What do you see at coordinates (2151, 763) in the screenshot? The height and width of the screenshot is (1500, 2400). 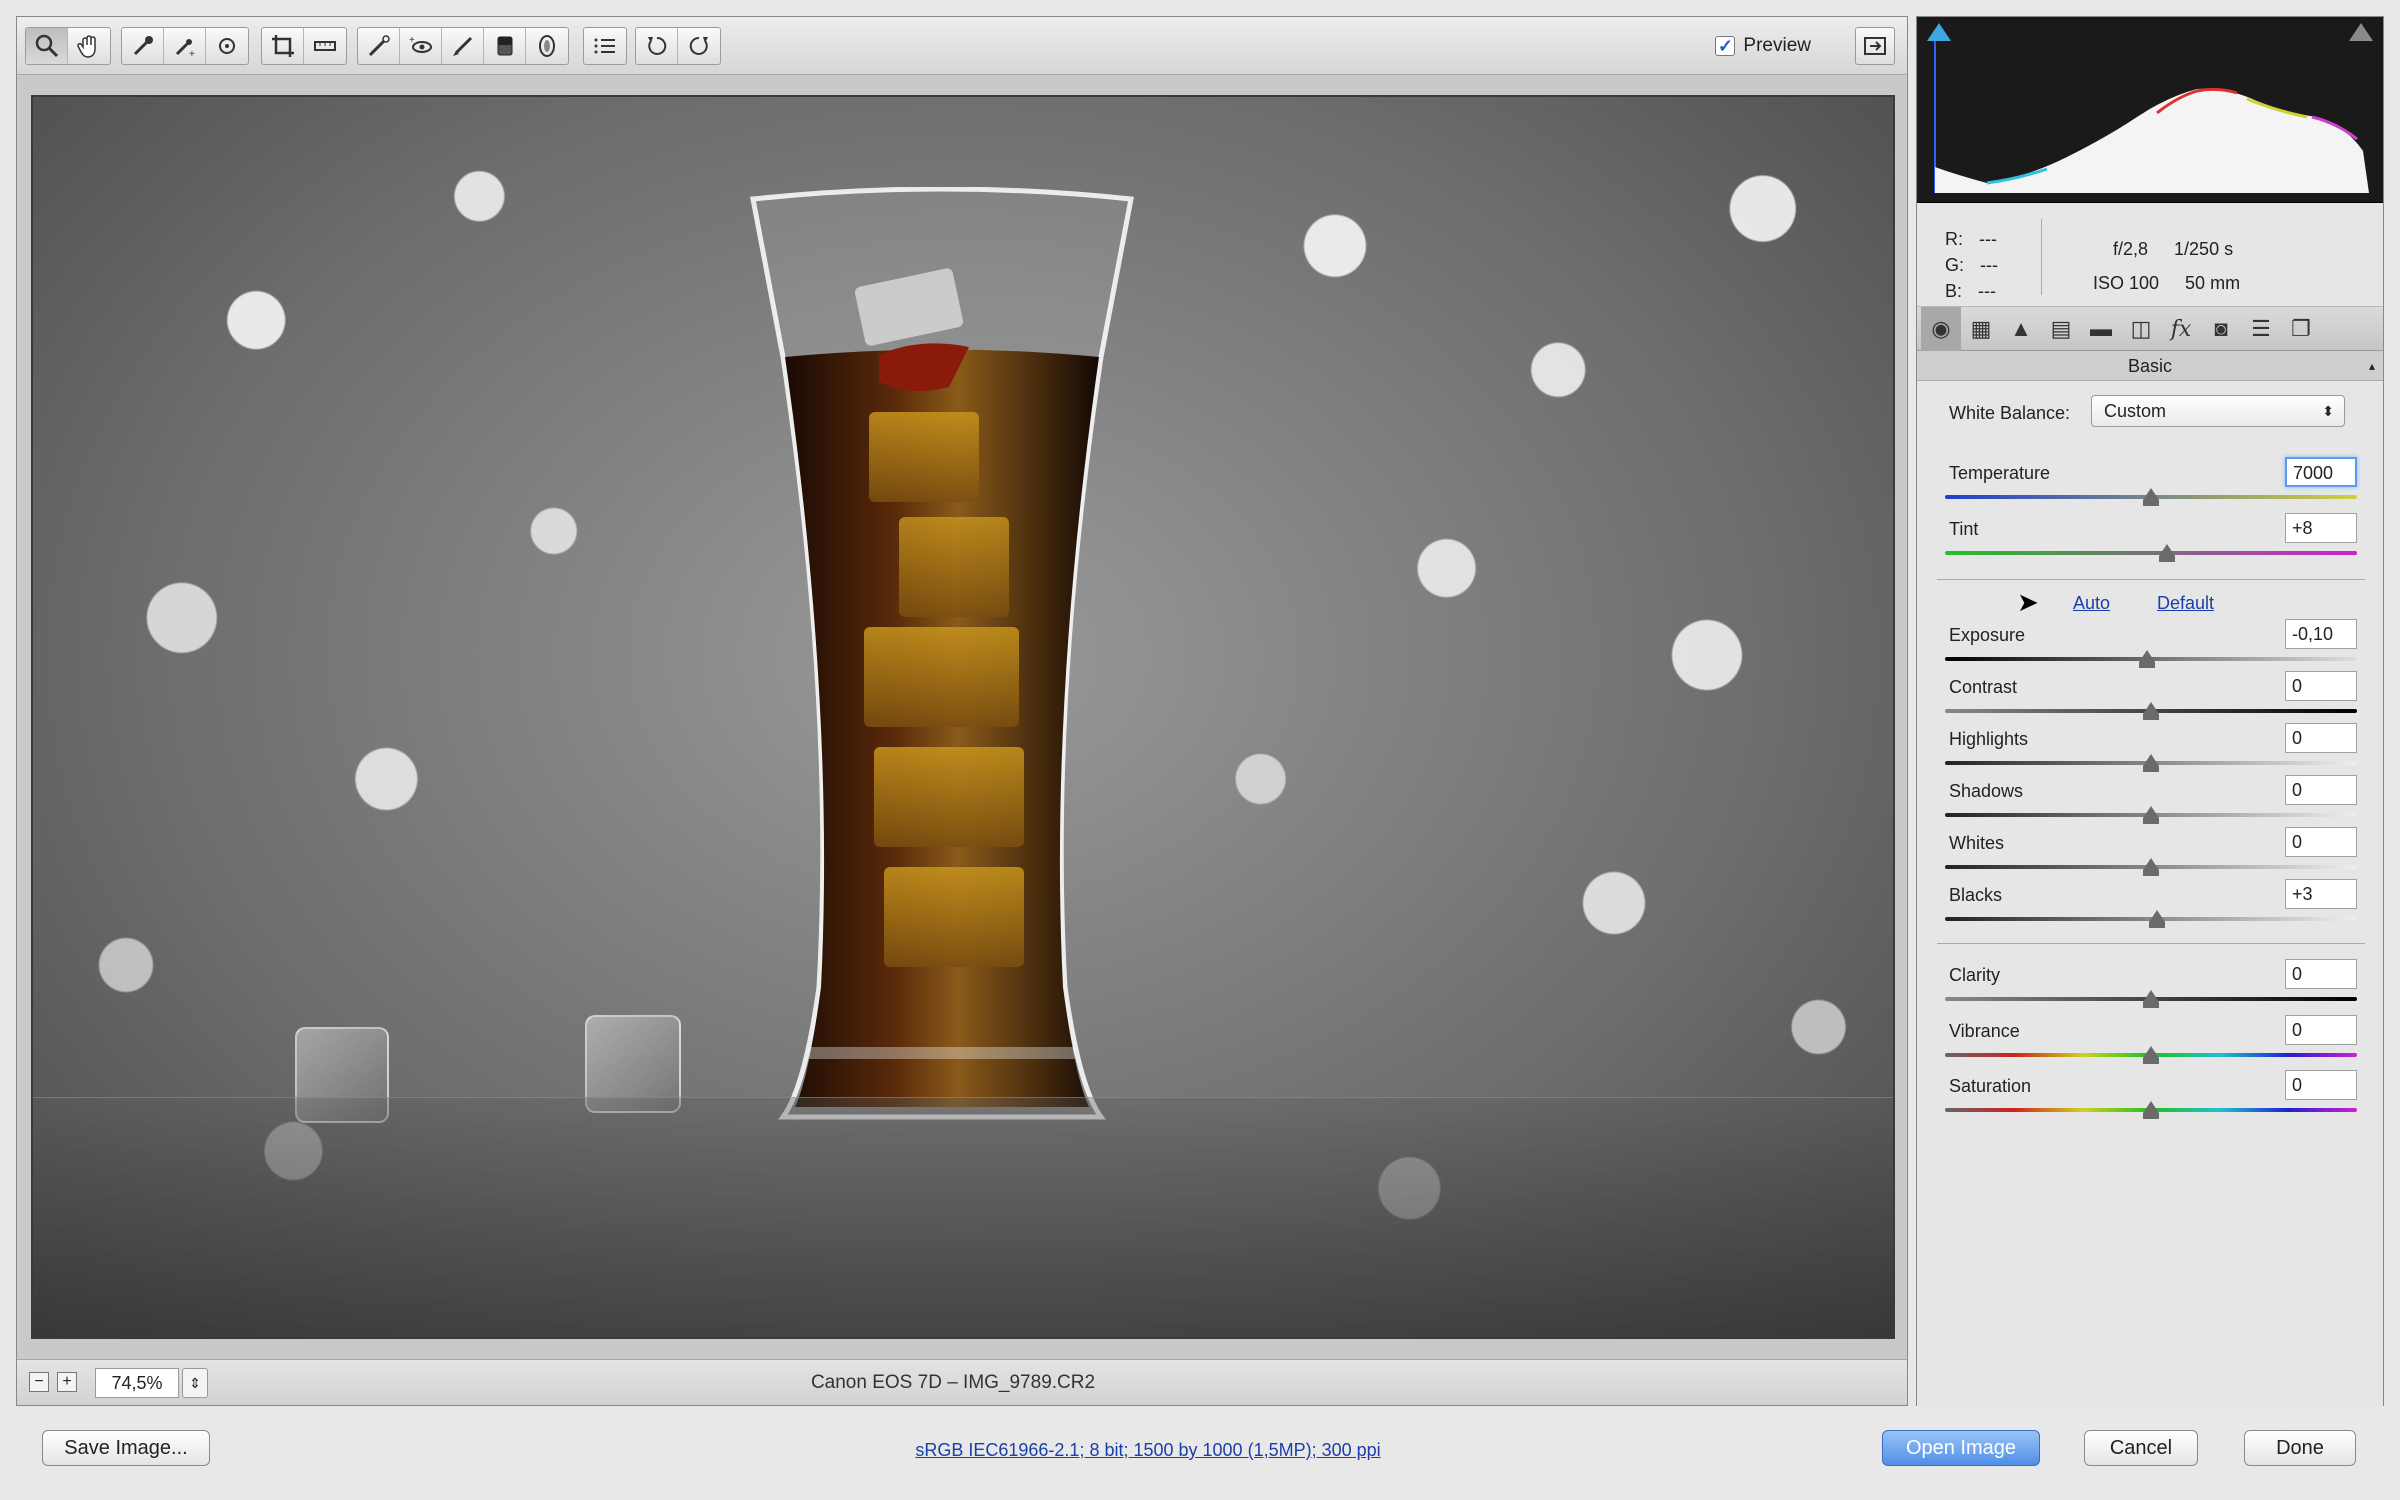 I see `highlights-thumb` at bounding box center [2151, 763].